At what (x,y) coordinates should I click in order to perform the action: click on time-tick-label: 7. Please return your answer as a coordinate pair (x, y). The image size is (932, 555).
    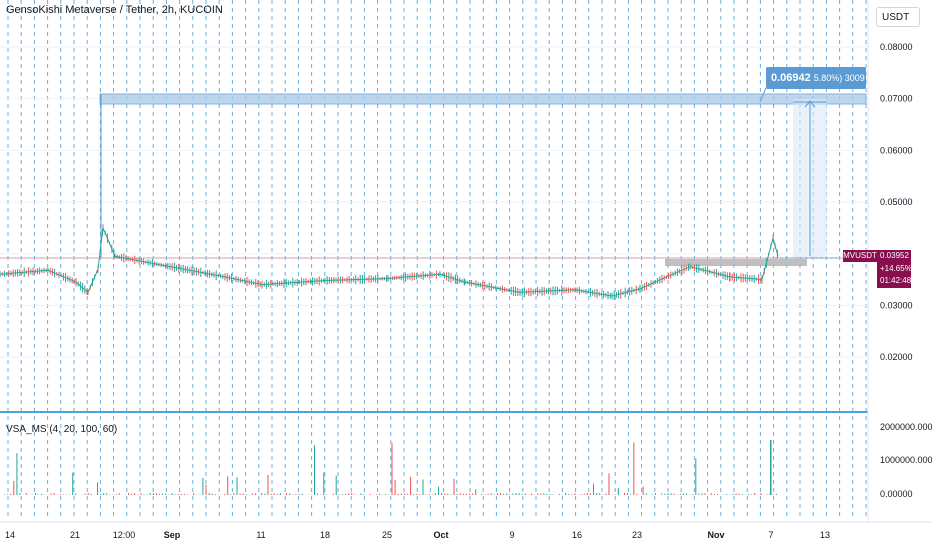
    Looking at the image, I should click on (770, 535).